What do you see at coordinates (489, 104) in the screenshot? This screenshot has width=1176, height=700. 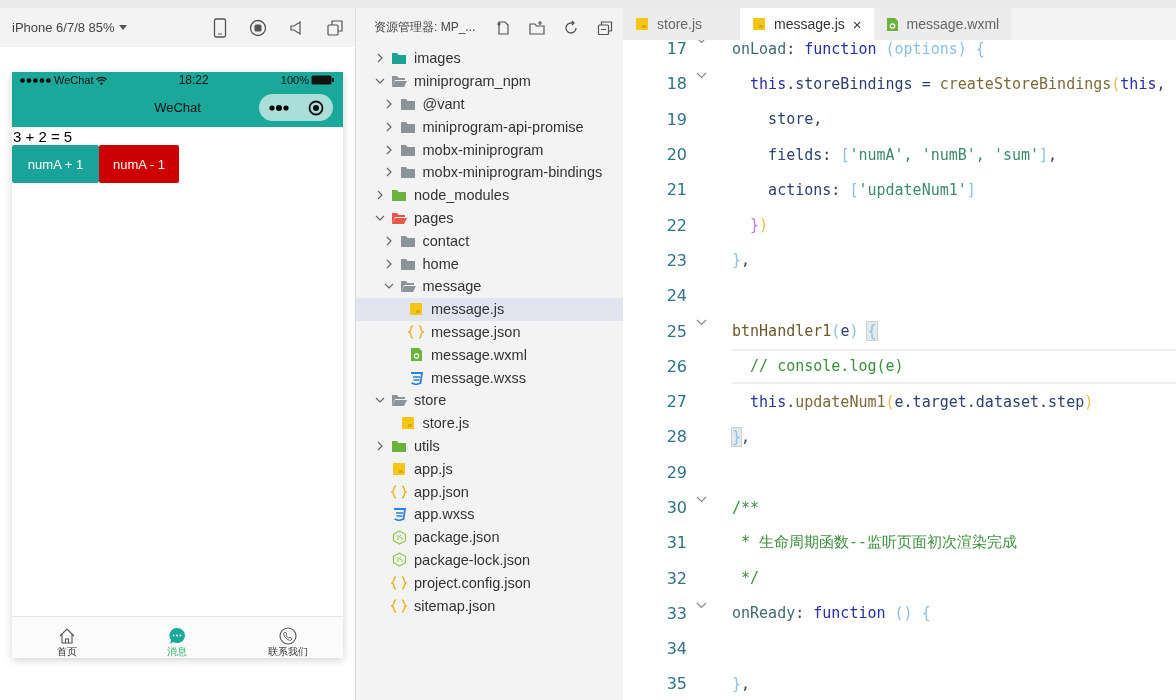 I see `tree-item: @vant` at bounding box center [489, 104].